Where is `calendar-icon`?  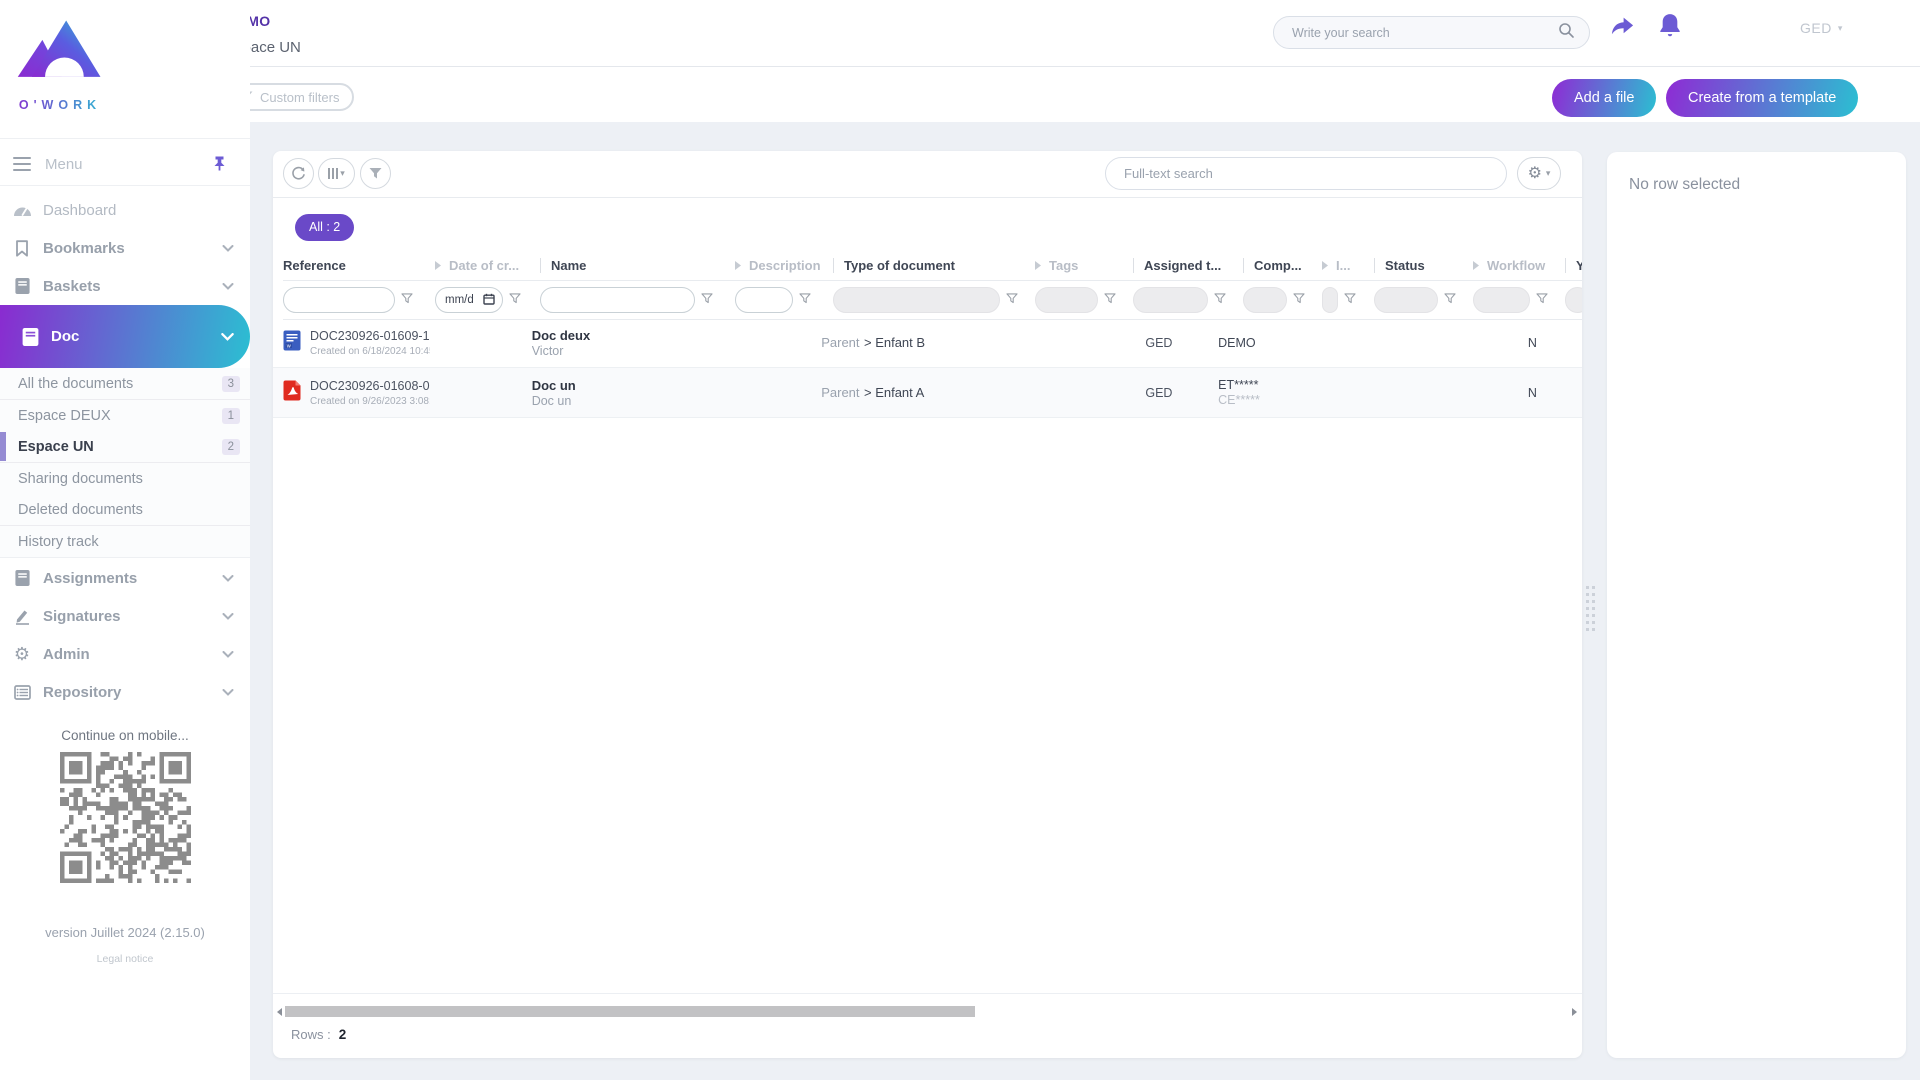
calendar-icon is located at coordinates (489, 300).